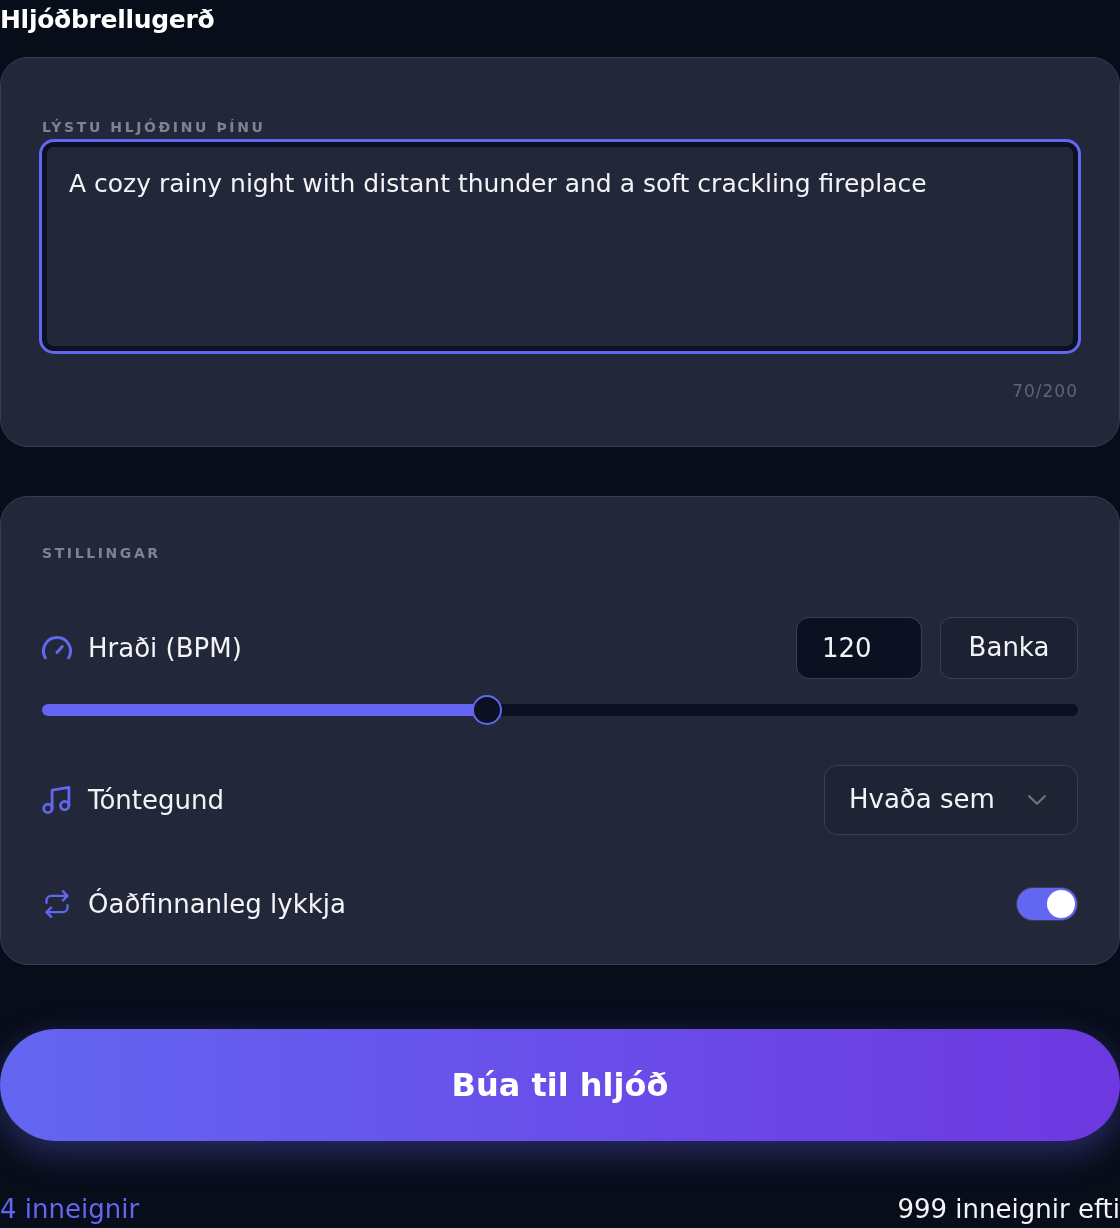 The height and width of the screenshot is (1228, 1120). What do you see at coordinates (1009, 648) in the screenshot?
I see `tap-button: Banka` at bounding box center [1009, 648].